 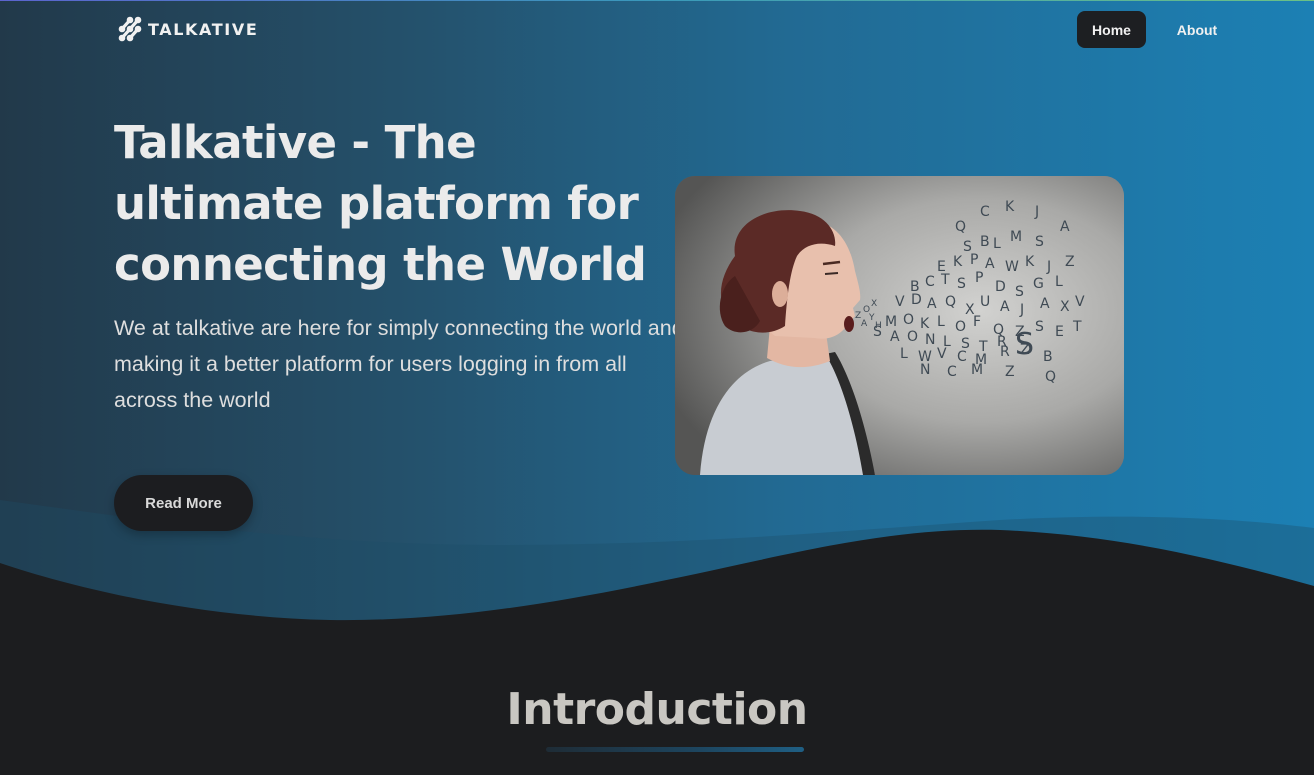 I want to click on svg-text: E, so click(x=1059, y=332).